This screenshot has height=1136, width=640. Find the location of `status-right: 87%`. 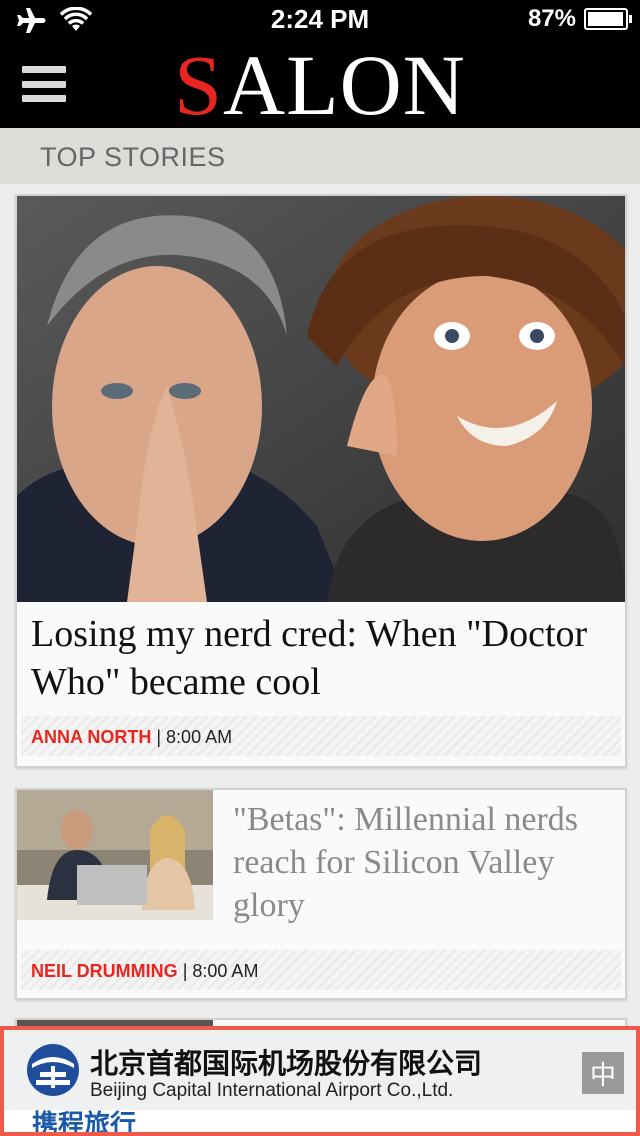

status-right: 87% is located at coordinates (579, 19).